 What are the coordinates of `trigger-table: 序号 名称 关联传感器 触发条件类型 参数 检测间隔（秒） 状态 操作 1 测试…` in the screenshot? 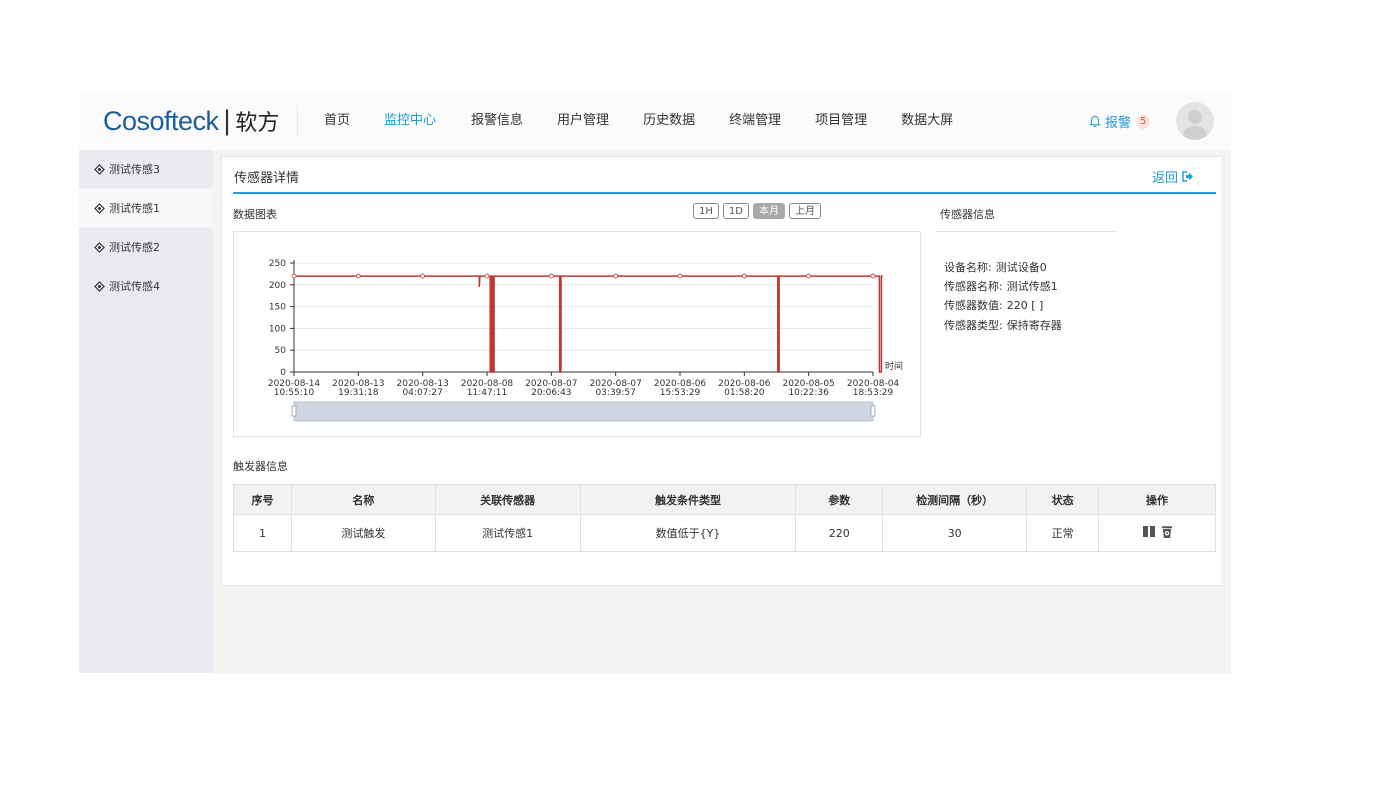 It's located at (724, 518).